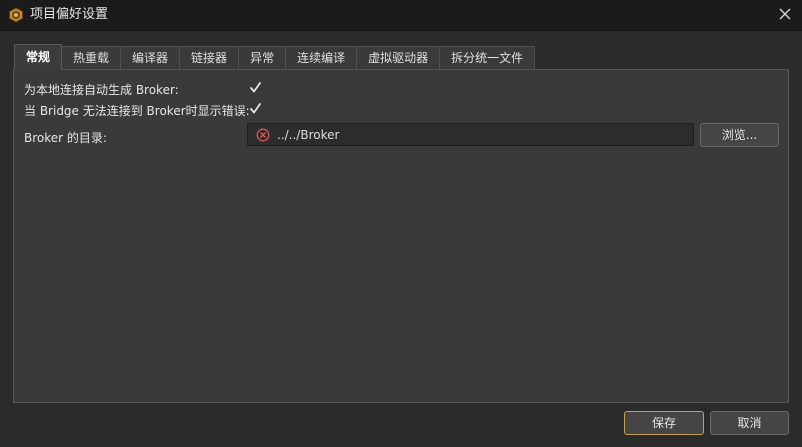 This screenshot has width=802, height=447. What do you see at coordinates (322, 57) in the screenshot?
I see `tab-continuous-compilation: 连续编译` at bounding box center [322, 57].